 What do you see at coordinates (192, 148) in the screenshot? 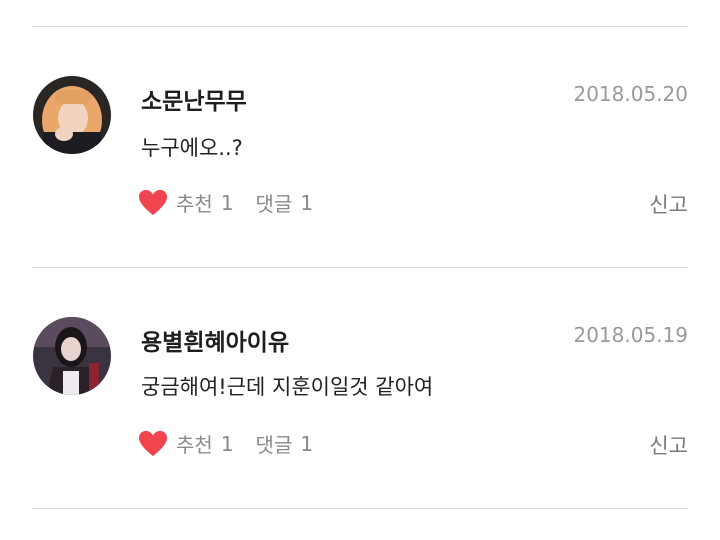
I see `comment-text: 누구에오..?` at bounding box center [192, 148].